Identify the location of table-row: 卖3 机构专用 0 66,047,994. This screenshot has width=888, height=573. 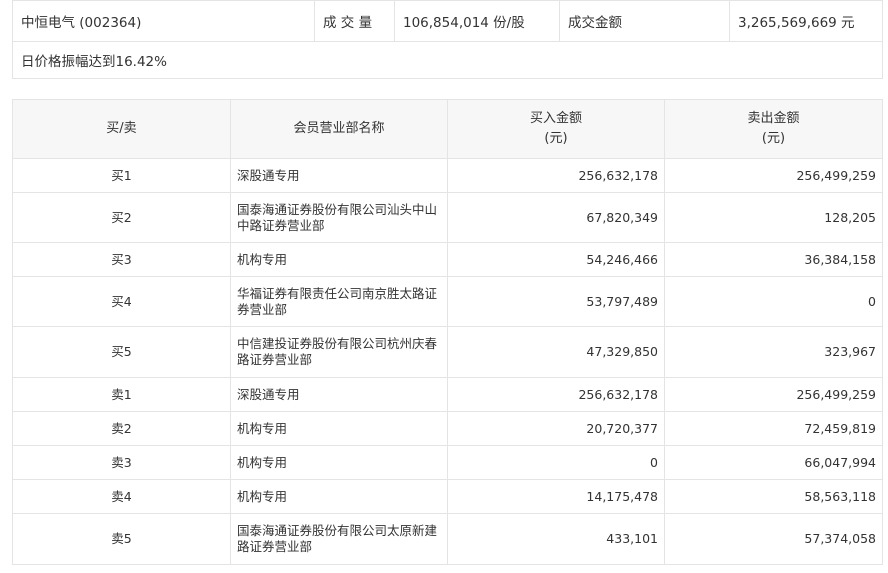
(447, 462).